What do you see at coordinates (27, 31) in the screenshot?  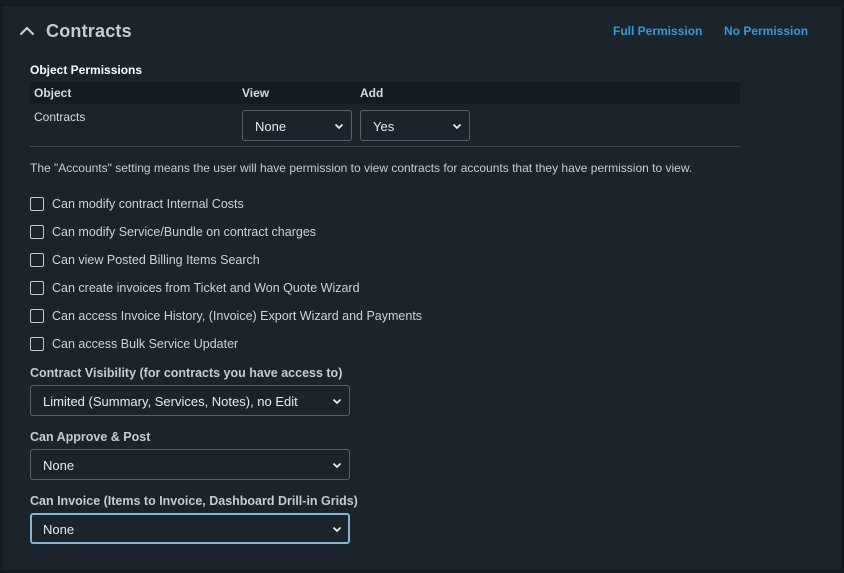 I see `chevron-up-icon` at bounding box center [27, 31].